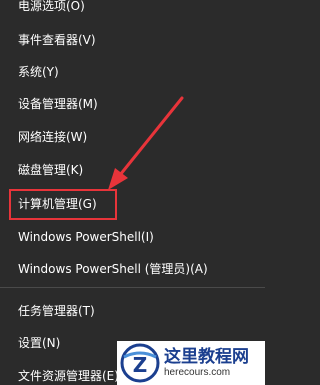 The image size is (320, 385). What do you see at coordinates (86, 237) in the screenshot?
I see `menu-item-powershell: Windows PowerShell(I)` at bounding box center [86, 237].